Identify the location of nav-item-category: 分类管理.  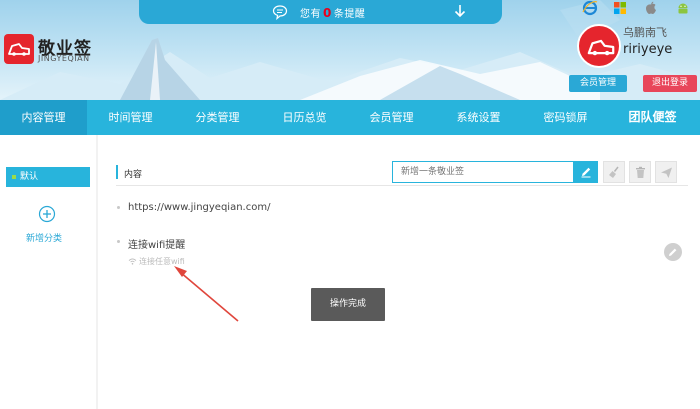
(217, 117).